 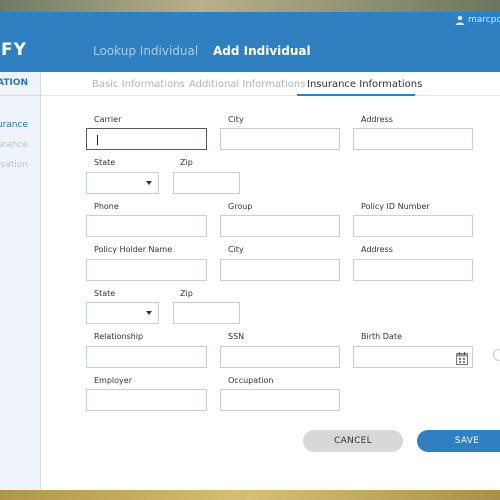 I want to click on birth-date-label: Birth Date, so click(x=381, y=336).